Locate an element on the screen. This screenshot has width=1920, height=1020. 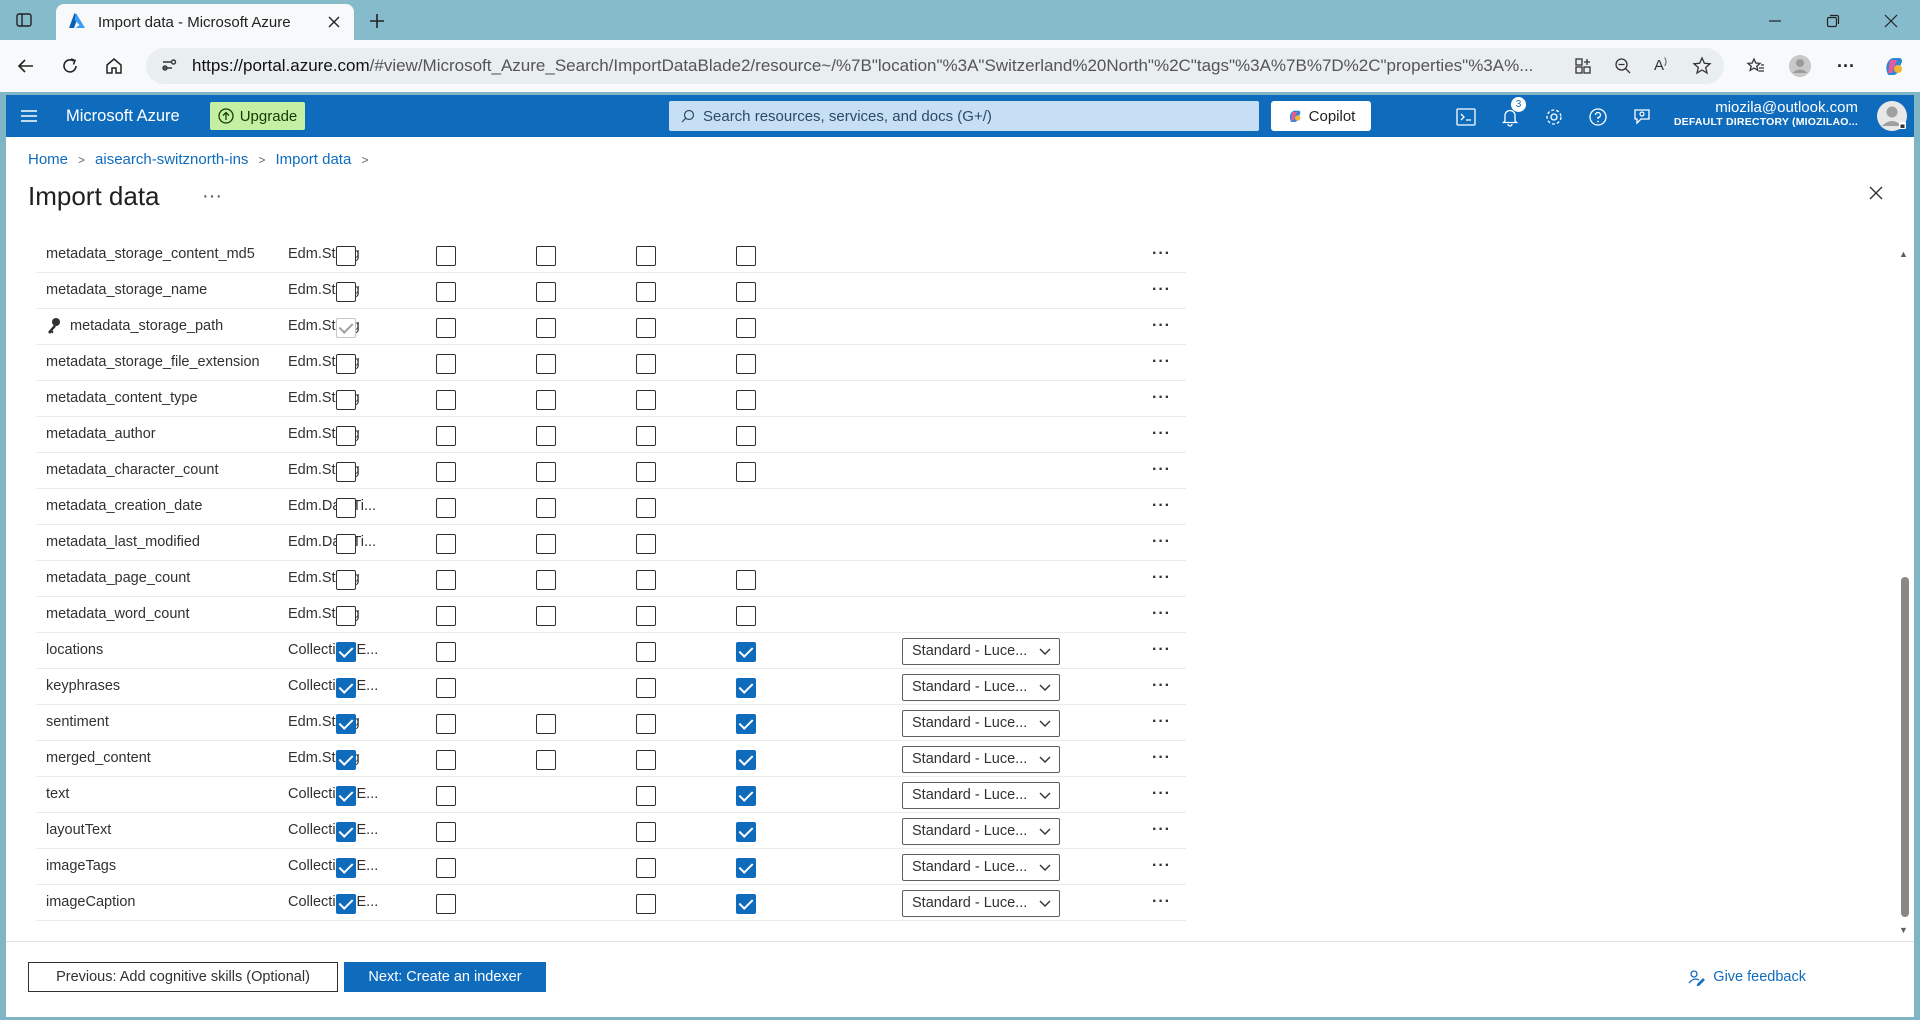
account-avatar is located at coordinates (1892, 117).